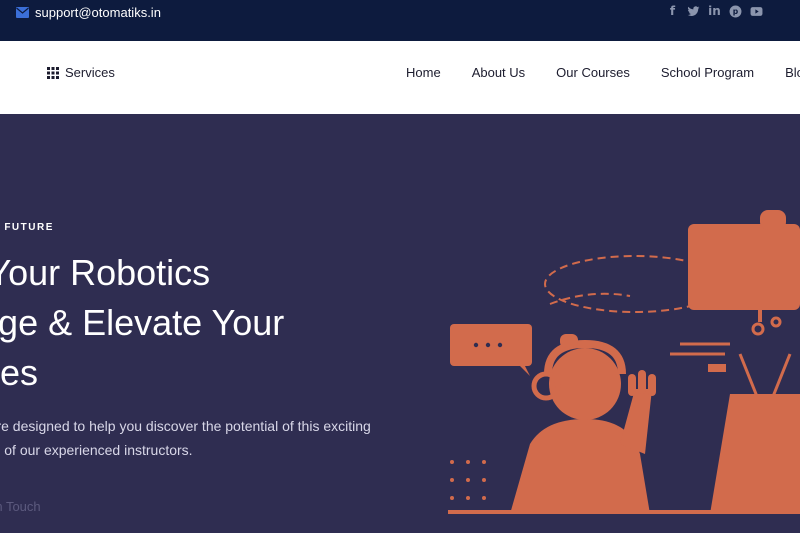 This screenshot has width=800, height=533. I want to click on twitter-icon, so click(693, 11).